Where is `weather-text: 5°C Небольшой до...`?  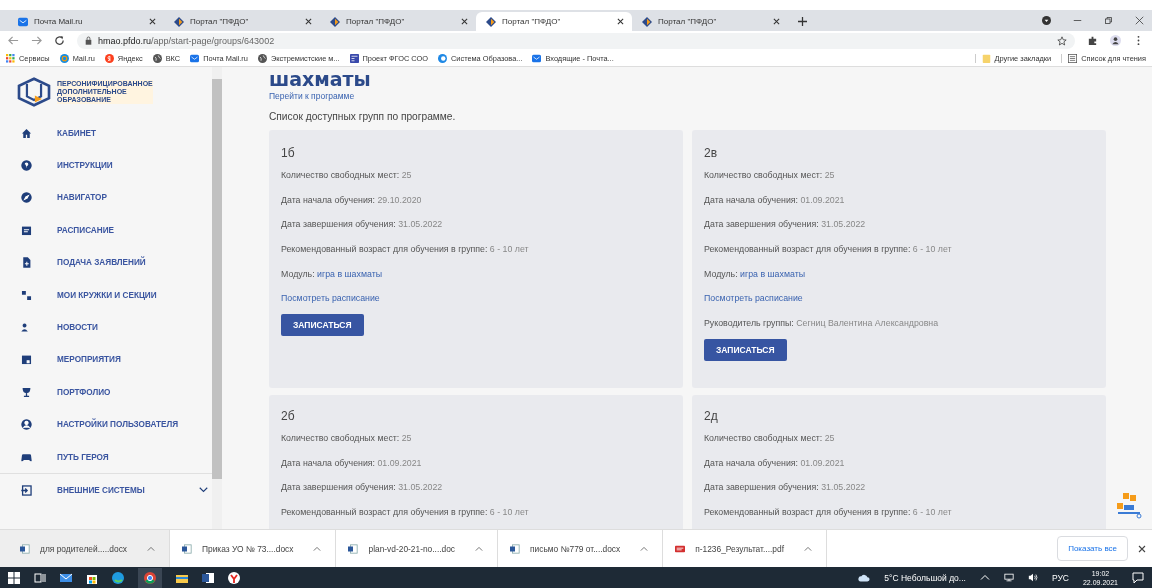
weather-text: 5°C Небольшой до... is located at coordinates (925, 577).